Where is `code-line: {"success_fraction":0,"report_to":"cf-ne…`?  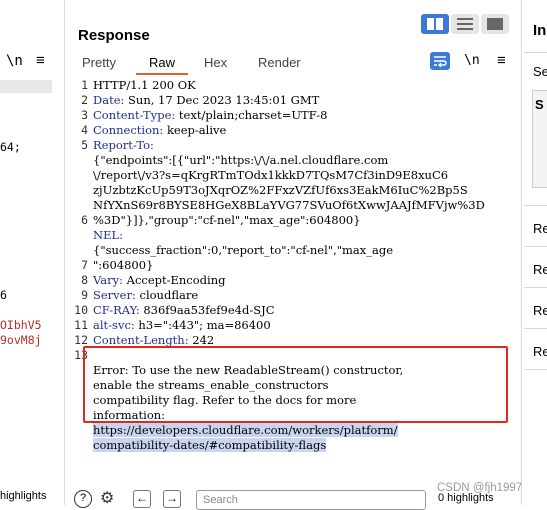
code-line: {"success_fraction":0,"report_to":"cf-ne… is located at coordinates (298, 250).